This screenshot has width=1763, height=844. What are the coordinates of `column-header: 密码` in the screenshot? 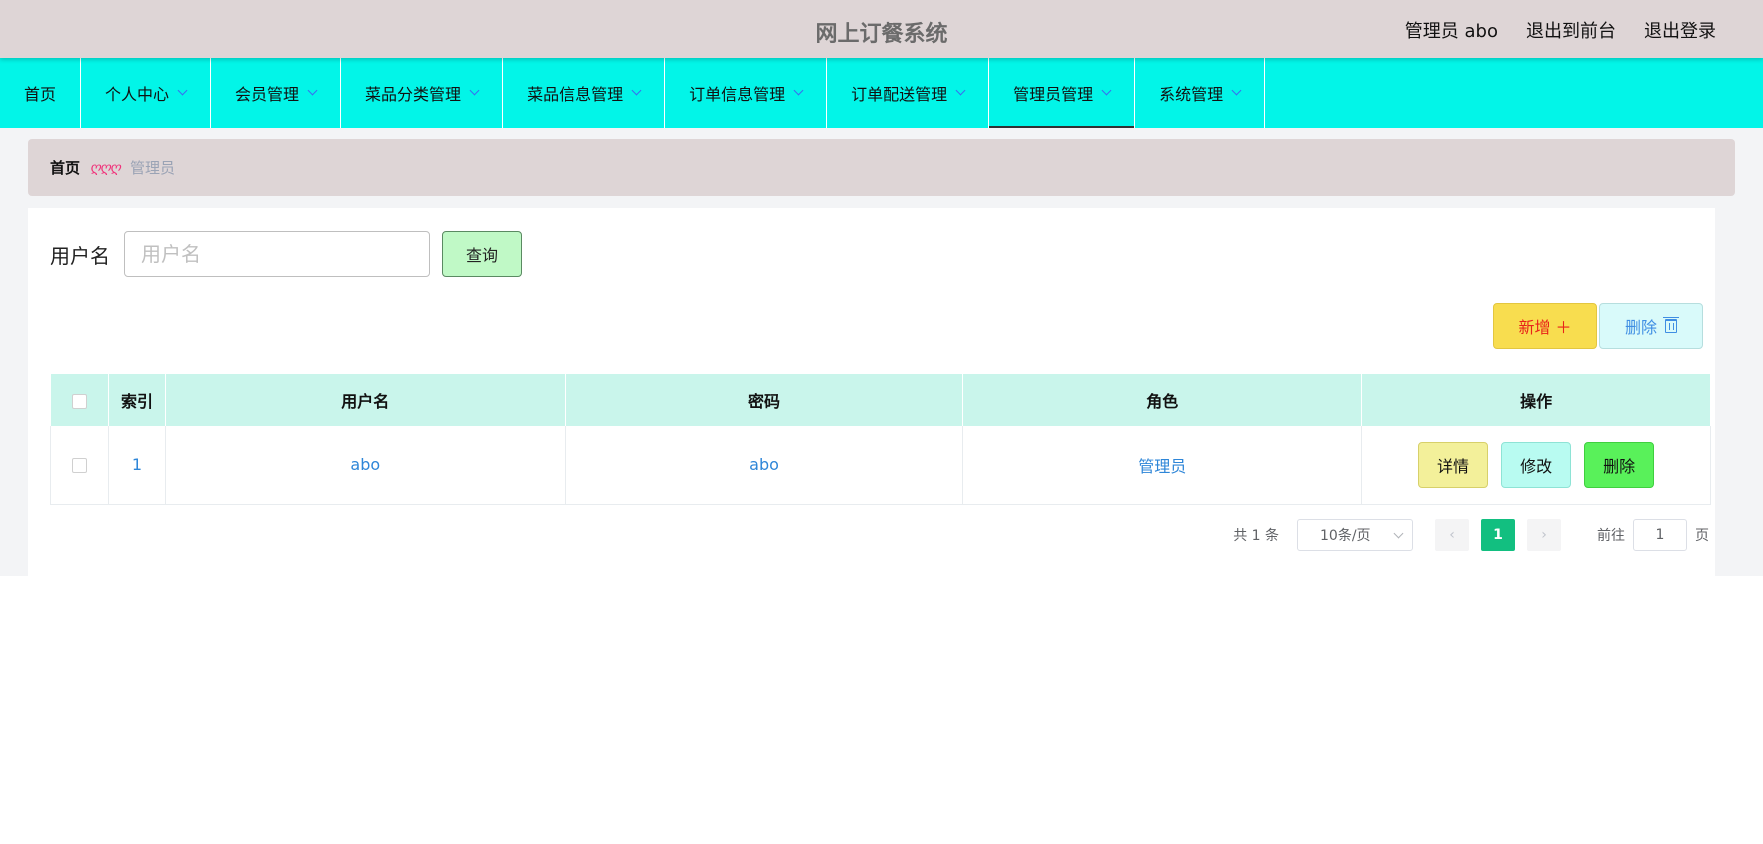 It's located at (764, 400).